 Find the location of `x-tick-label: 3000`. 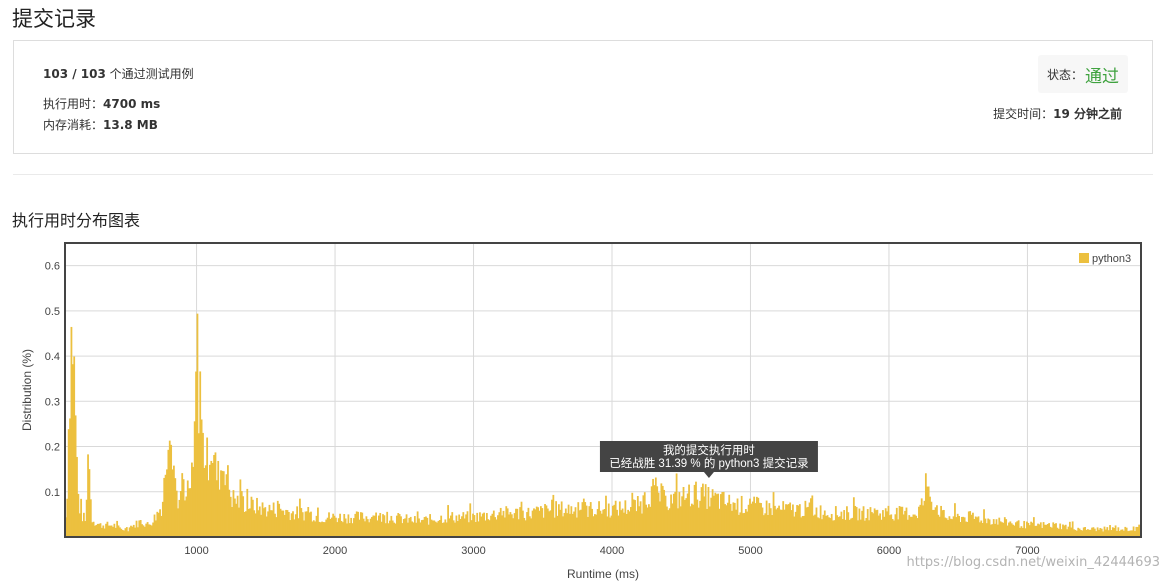

x-tick-label: 3000 is located at coordinates (473, 551).